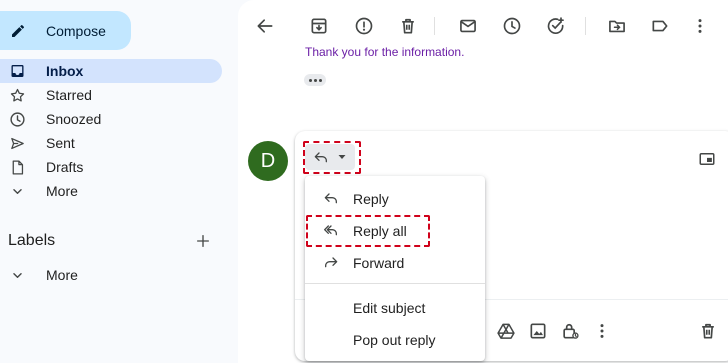 The height and width of the screenshot is (363, 728). Describe the element at coordinates (62, 275) in the screenshot. I see `labels-more-label: More` at that location.